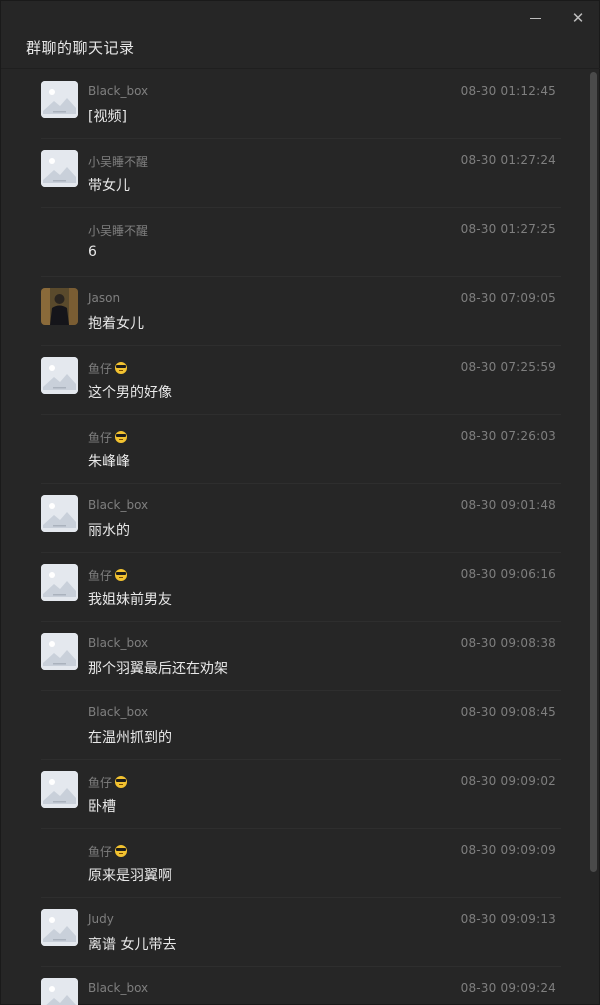  Describe the element at coordinates (508, 160) in the screenshot. I see `message-timestamp: 08-30 01:27:24` at that location.